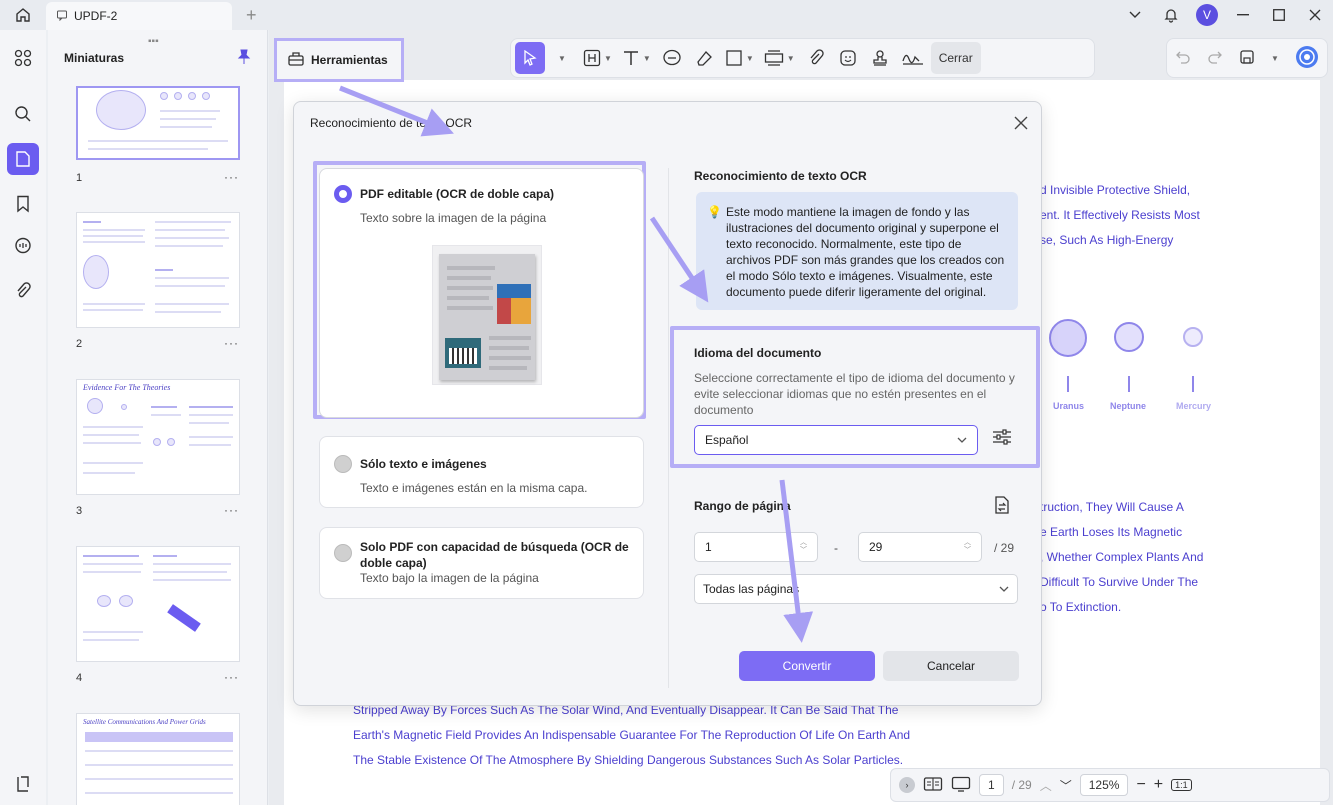 The width and height of the screenshot is (1333, 805). What do you see at coordinates (907, 785) in the screenshot?
I see `collapse-icon: ›` at bounding box center [907, 785].